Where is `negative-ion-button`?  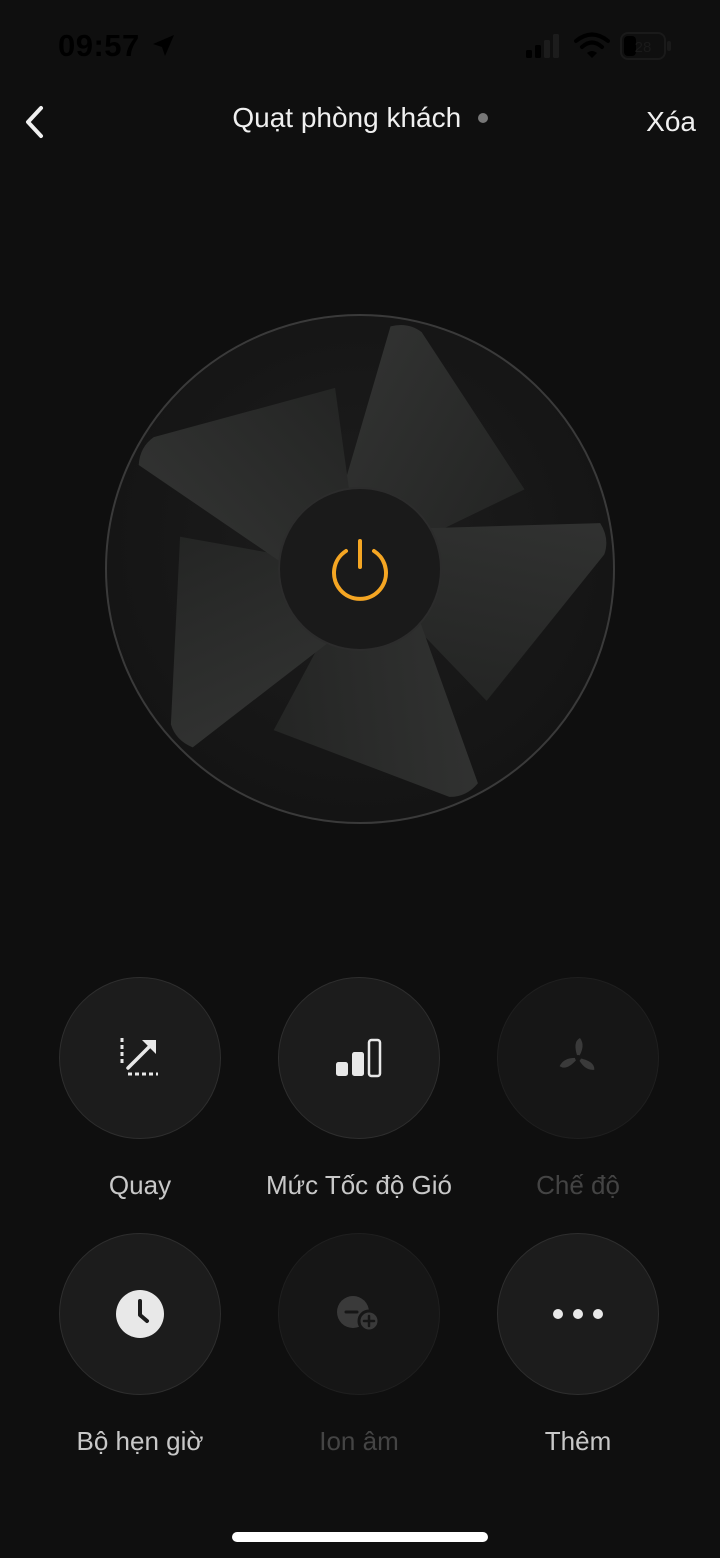
negative-ion-button is located at coordinates (359, 1314).